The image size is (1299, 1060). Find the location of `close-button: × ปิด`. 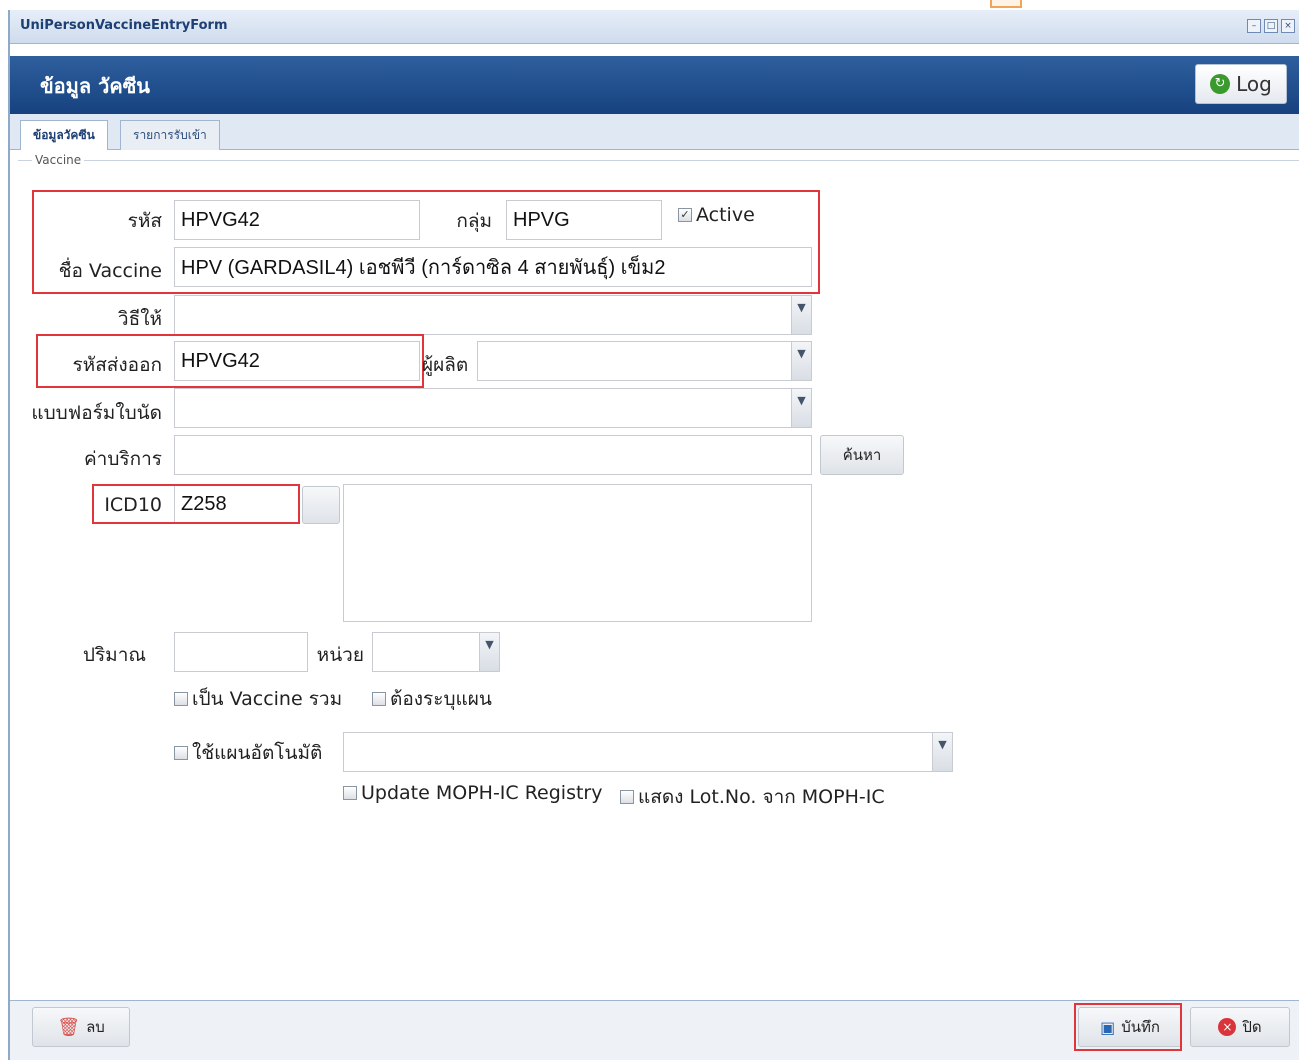

close-button: × ปิด is located at coordinates (1240, 1027).